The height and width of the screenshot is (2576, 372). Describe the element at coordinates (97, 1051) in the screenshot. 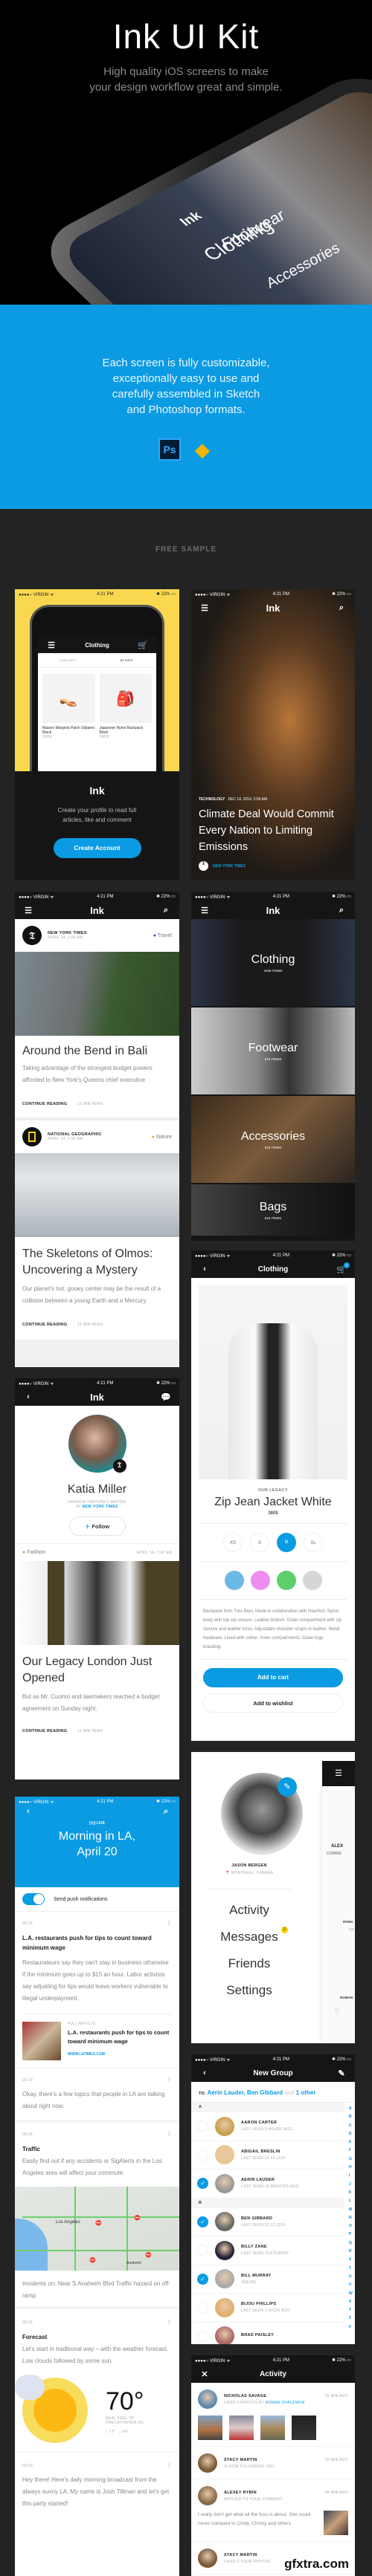

I see `article-title: Around the Bend in Bali` at that location.